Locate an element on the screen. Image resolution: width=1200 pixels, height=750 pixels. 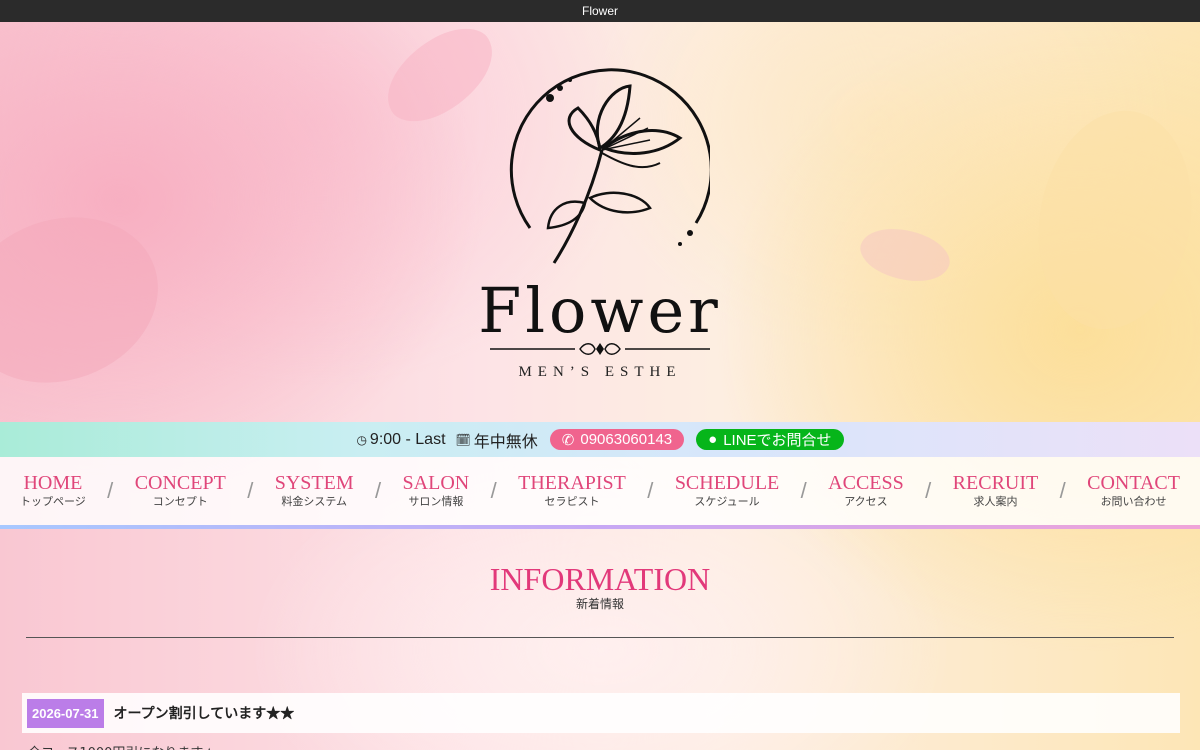
window-title-bar: Flower is located at coordinates (600, 11).